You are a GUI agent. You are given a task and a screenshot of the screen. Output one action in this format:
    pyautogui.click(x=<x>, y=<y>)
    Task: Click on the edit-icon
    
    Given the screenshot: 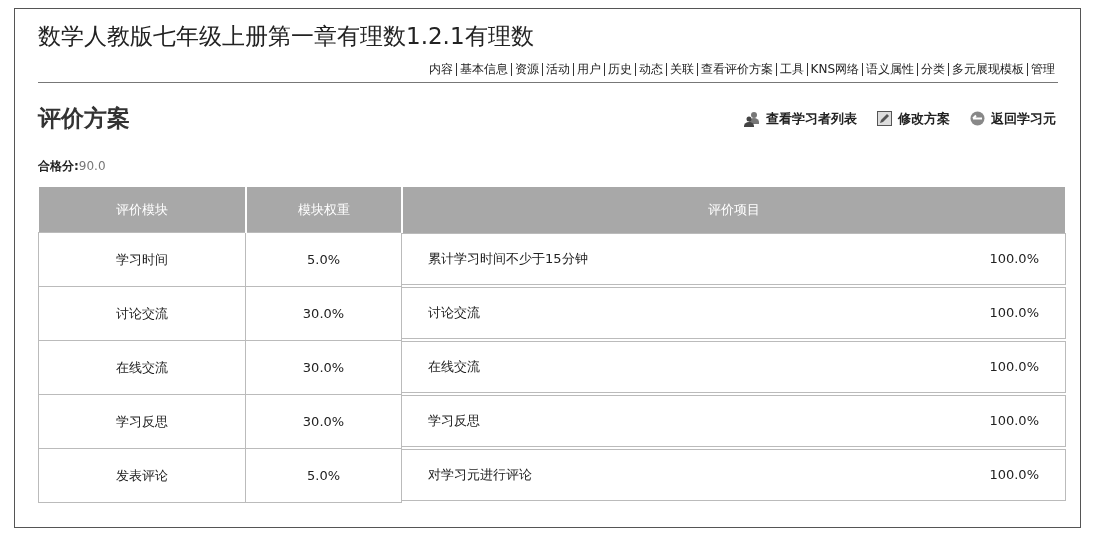 What is the action you would take?
    pyautogui.click(x=884, y=118)
    